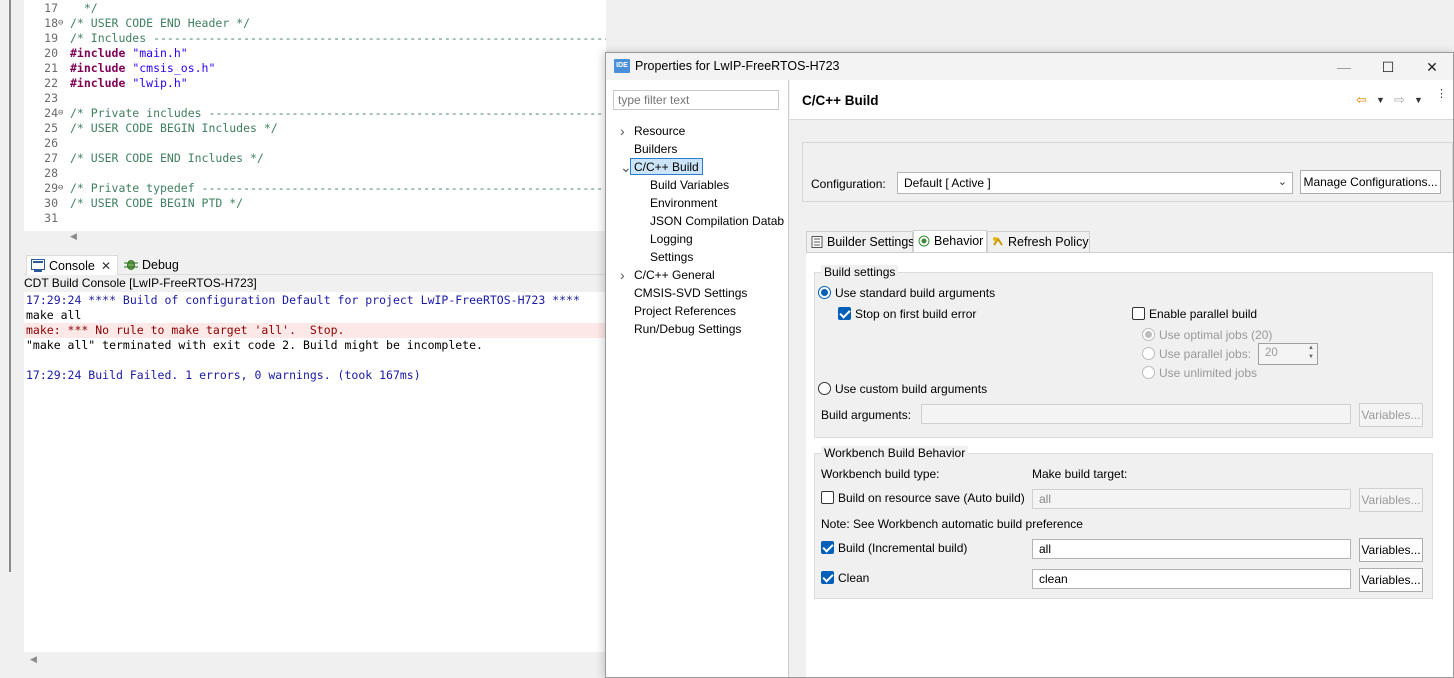  What do you see at coordinates (1344, 67) in the screenshot?
I see `minimize-button: —` at bounding box center [1344, 67].